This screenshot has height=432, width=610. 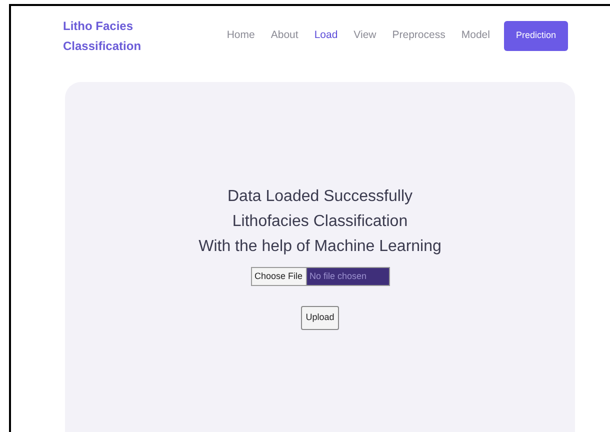 I want to click on file-status-text: No file chosen, so click(x=347, y=276).